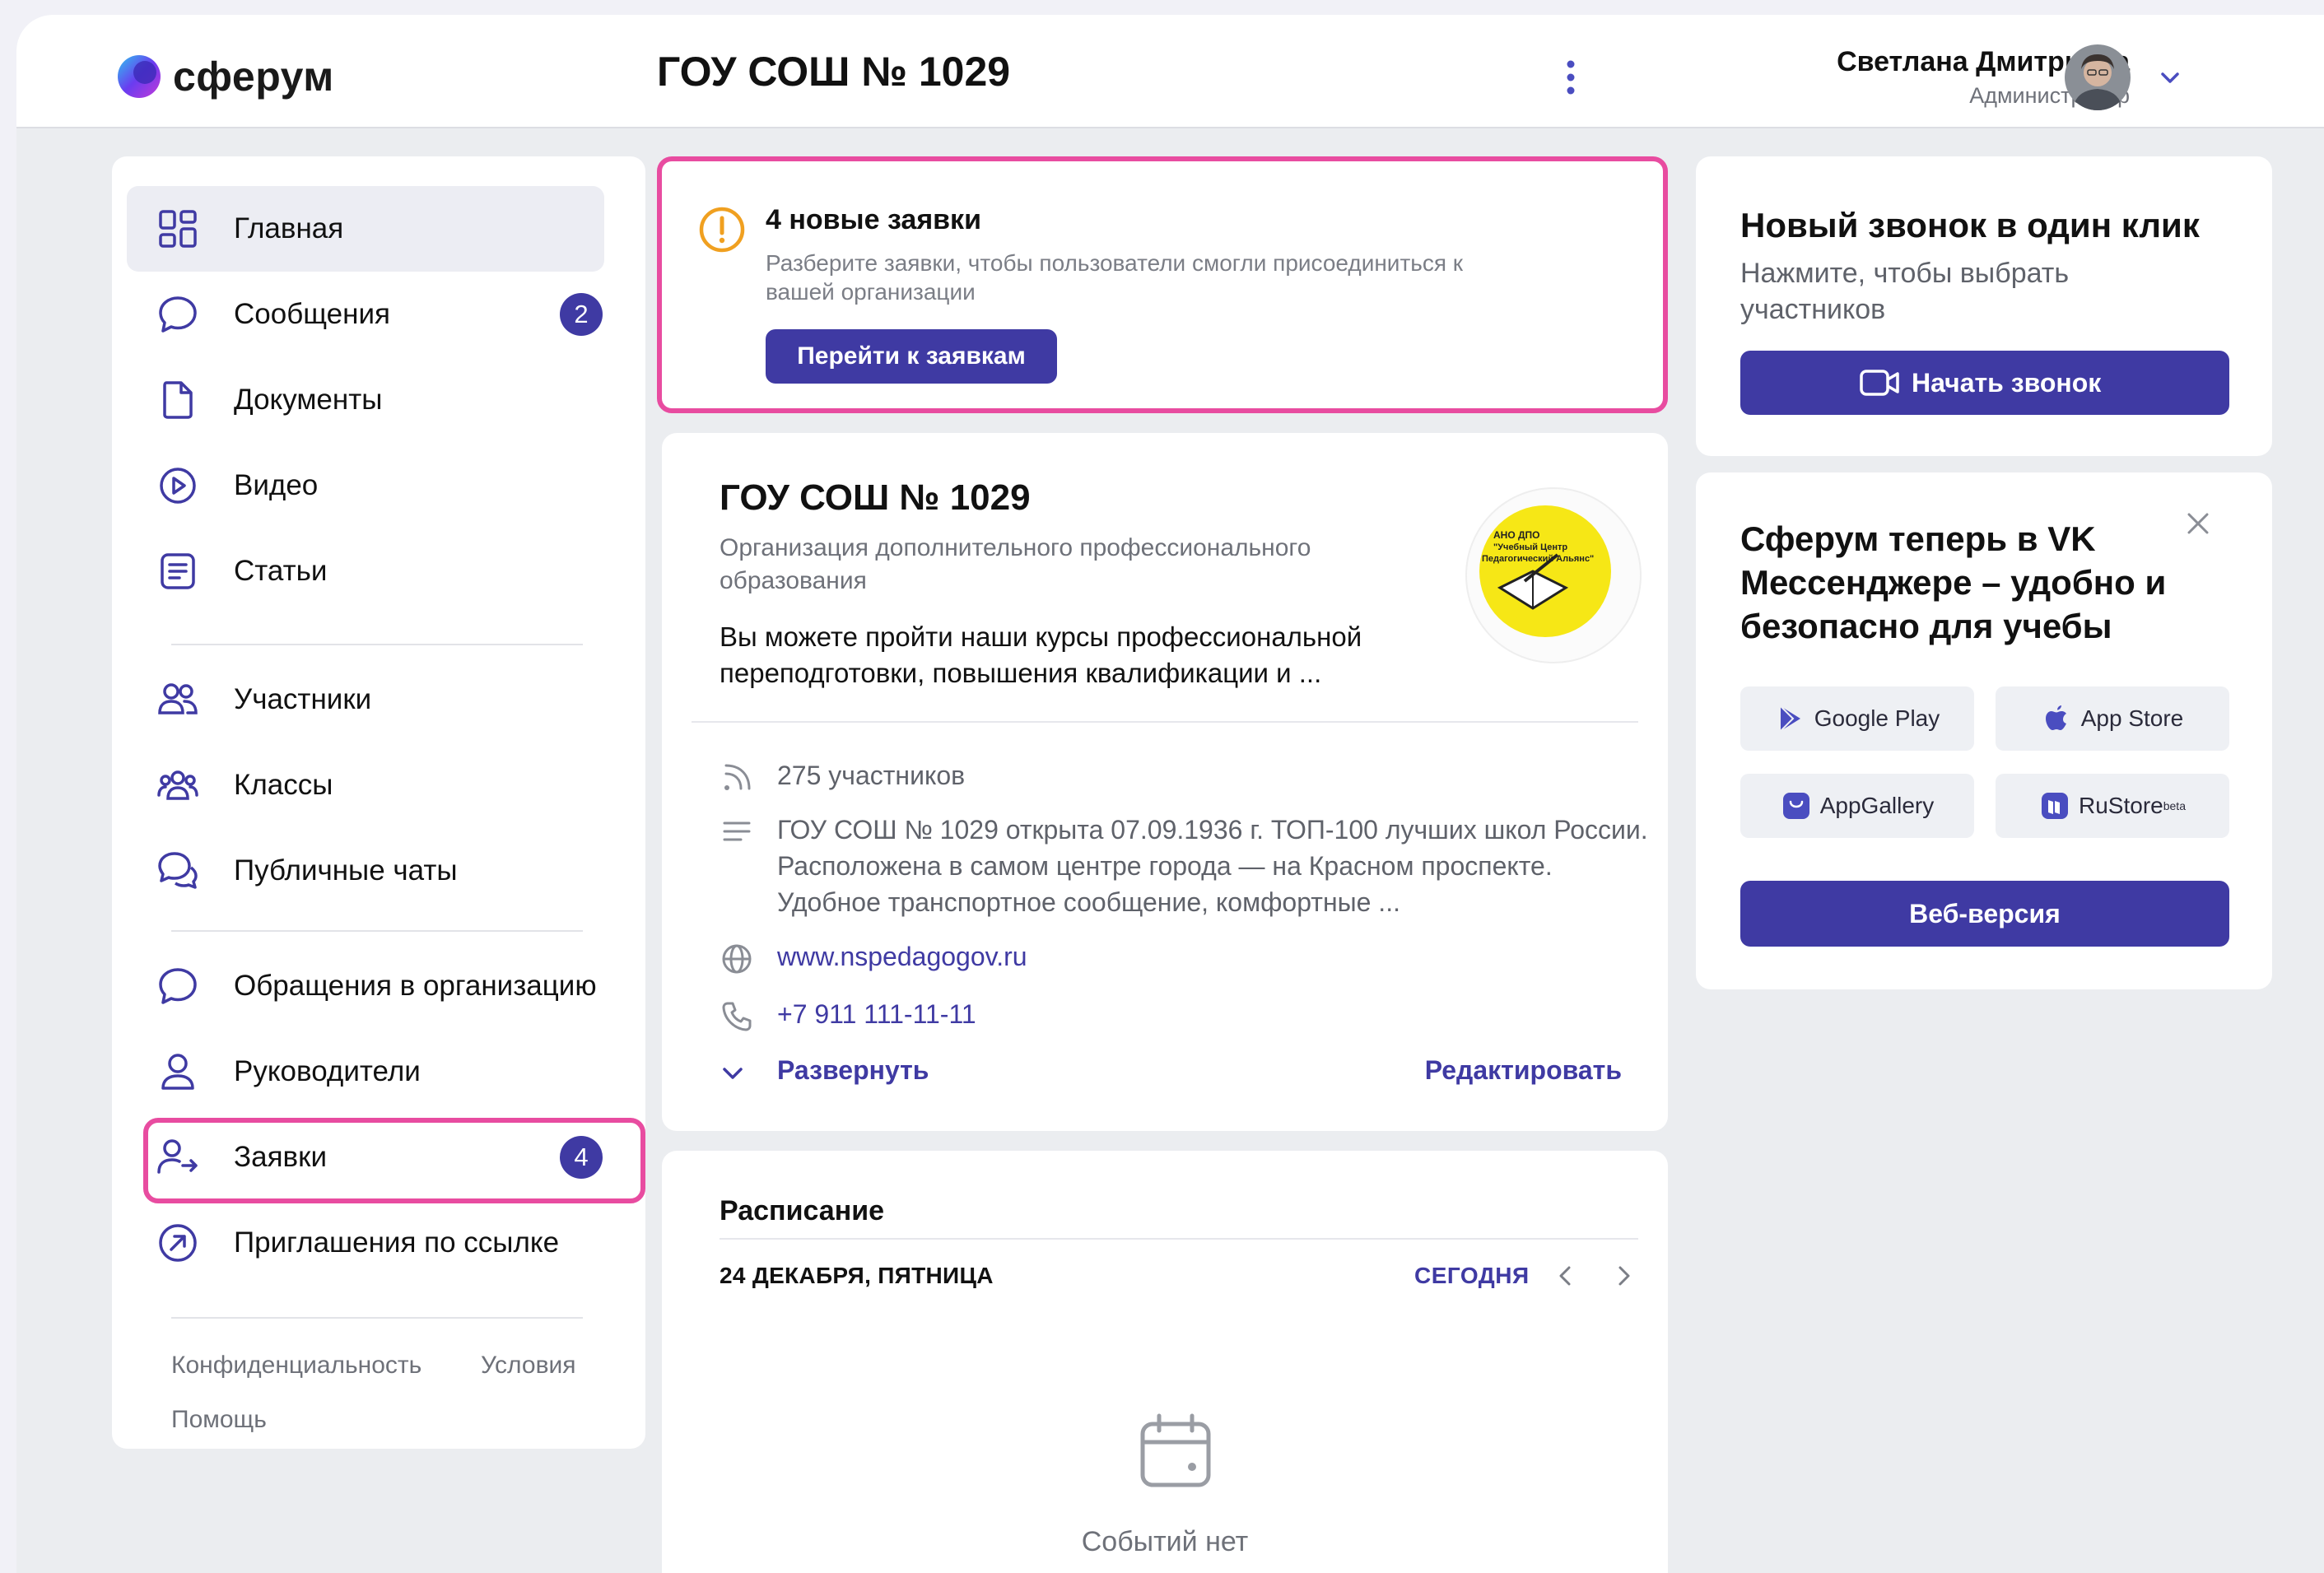 This screenshot has height=1573, width=2324. What do you see at coordinates (1524, 1070) in the screenshot?
I see `edit-button: Редактировать` at bounding box center [1524, 1070].